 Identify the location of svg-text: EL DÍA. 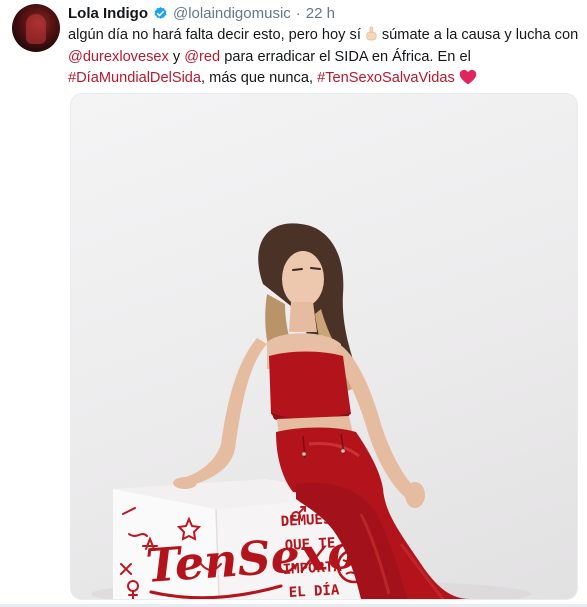
(314, 590).